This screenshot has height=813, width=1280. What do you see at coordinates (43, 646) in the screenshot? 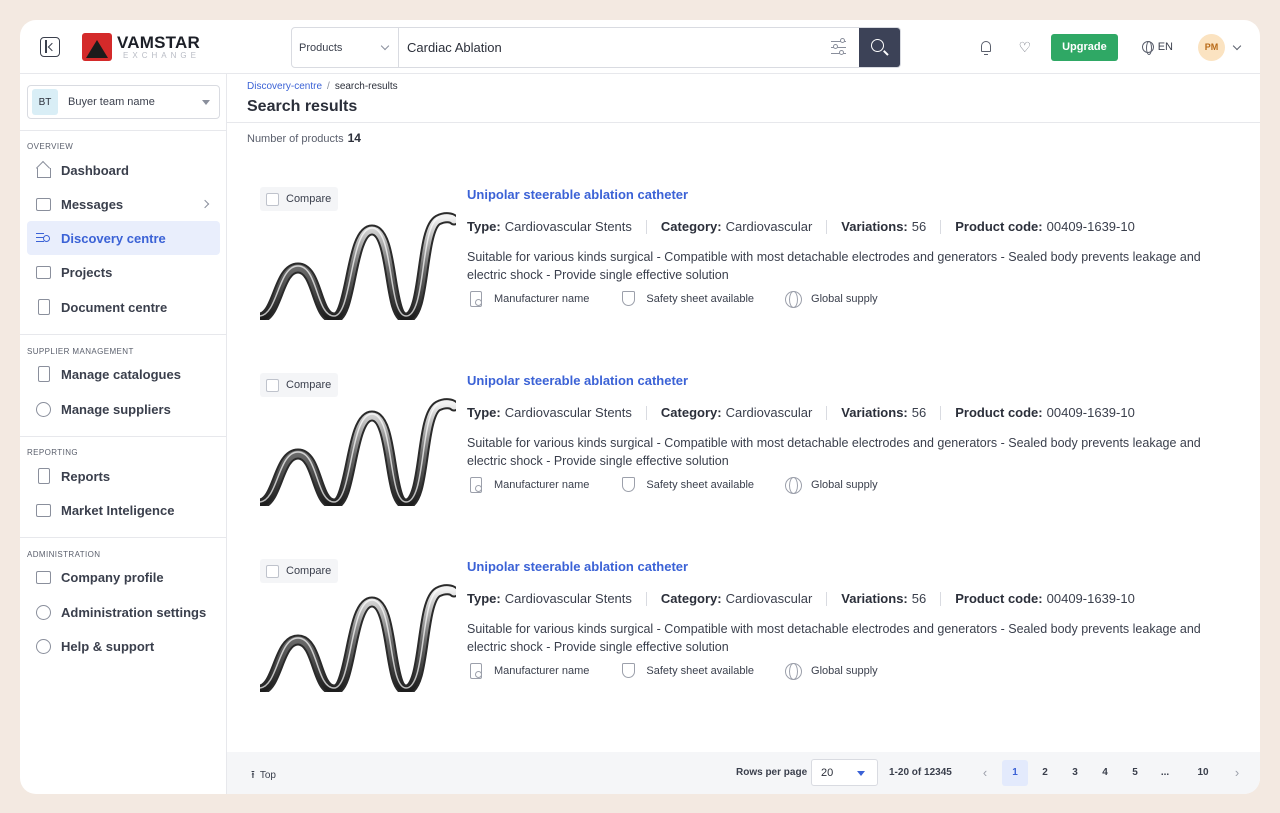
I see `lifebuoy-icon` at bounding box center [43, 646].